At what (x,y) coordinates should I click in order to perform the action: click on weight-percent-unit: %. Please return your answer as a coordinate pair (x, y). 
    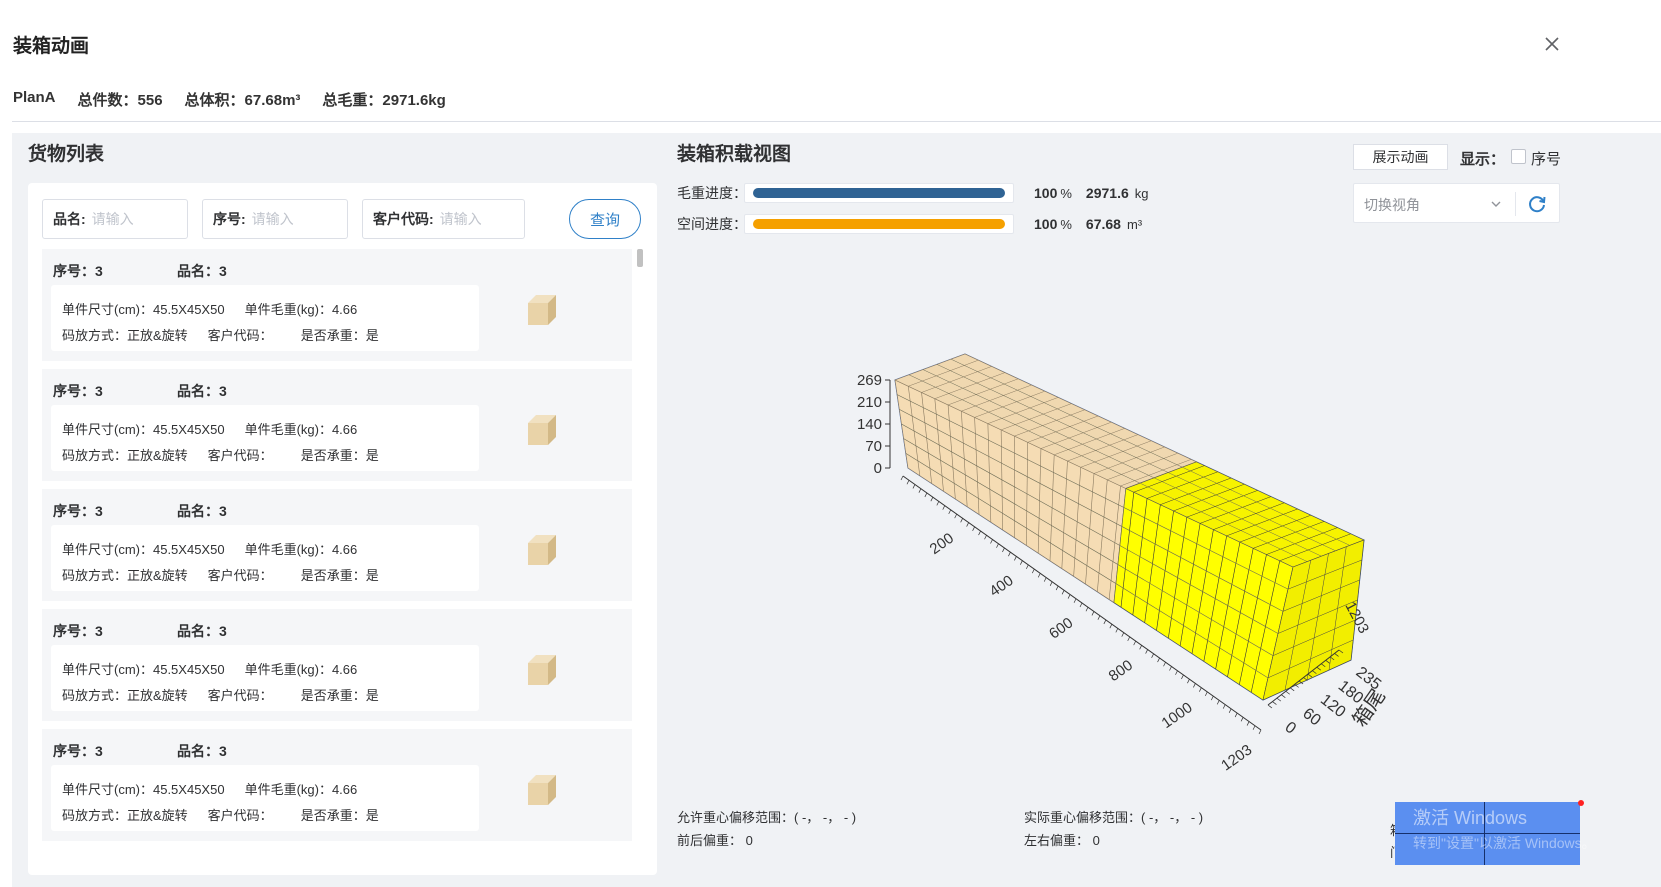
    Looking at the image, I should click on (1066, 193).